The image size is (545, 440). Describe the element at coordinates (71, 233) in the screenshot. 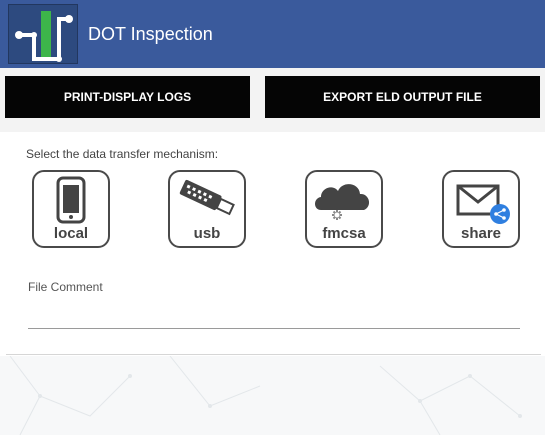

I see `transfer-option-label: local` at that location.